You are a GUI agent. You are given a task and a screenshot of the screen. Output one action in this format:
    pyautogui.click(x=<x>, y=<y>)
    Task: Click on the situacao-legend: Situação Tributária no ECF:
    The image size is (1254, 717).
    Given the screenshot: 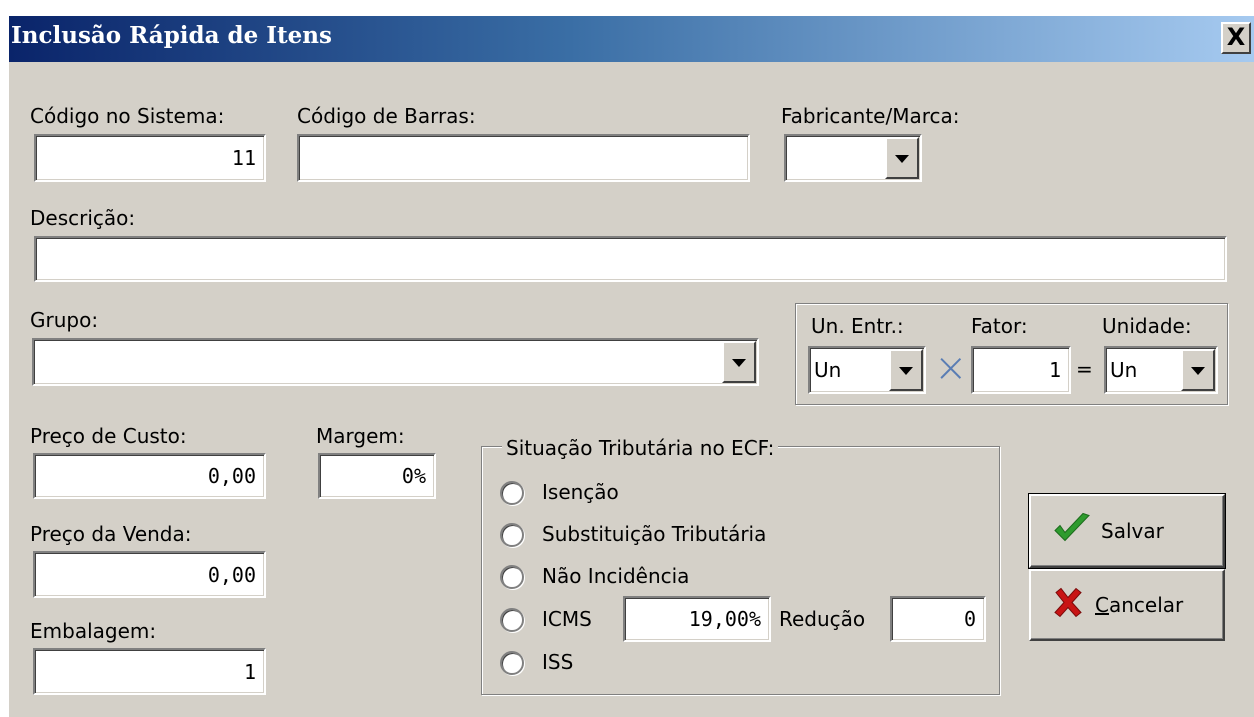 What is the action you would take?
    pyautogui.click(x=640, y=448)
    